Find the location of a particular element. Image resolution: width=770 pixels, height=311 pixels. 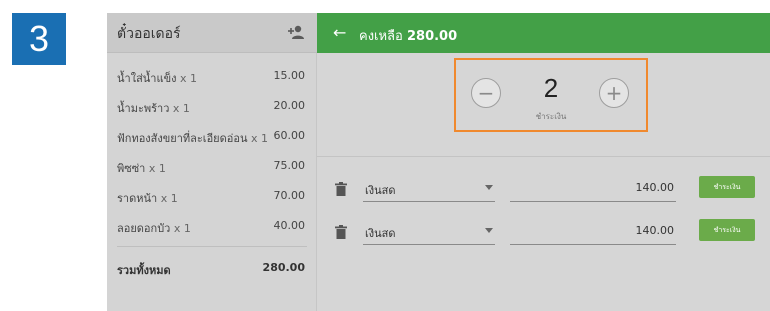

increment-button: + is located at coordinates (614, 93).